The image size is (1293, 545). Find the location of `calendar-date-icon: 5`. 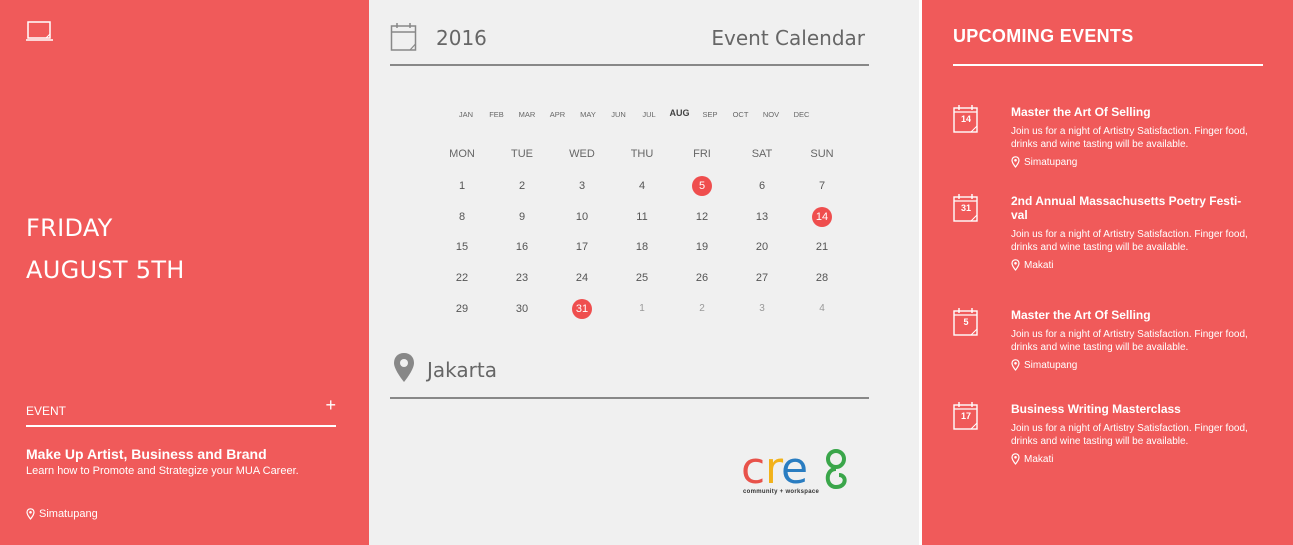

calendar-date-icon: 5 is located at coordinates (966, 322).